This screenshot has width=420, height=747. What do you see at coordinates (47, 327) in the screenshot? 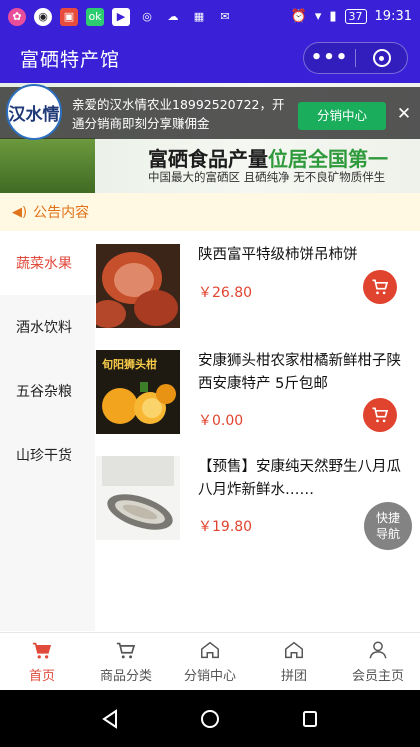
I see `category-item-drinks: 酒水饮料` at bounding box center [47, 327].